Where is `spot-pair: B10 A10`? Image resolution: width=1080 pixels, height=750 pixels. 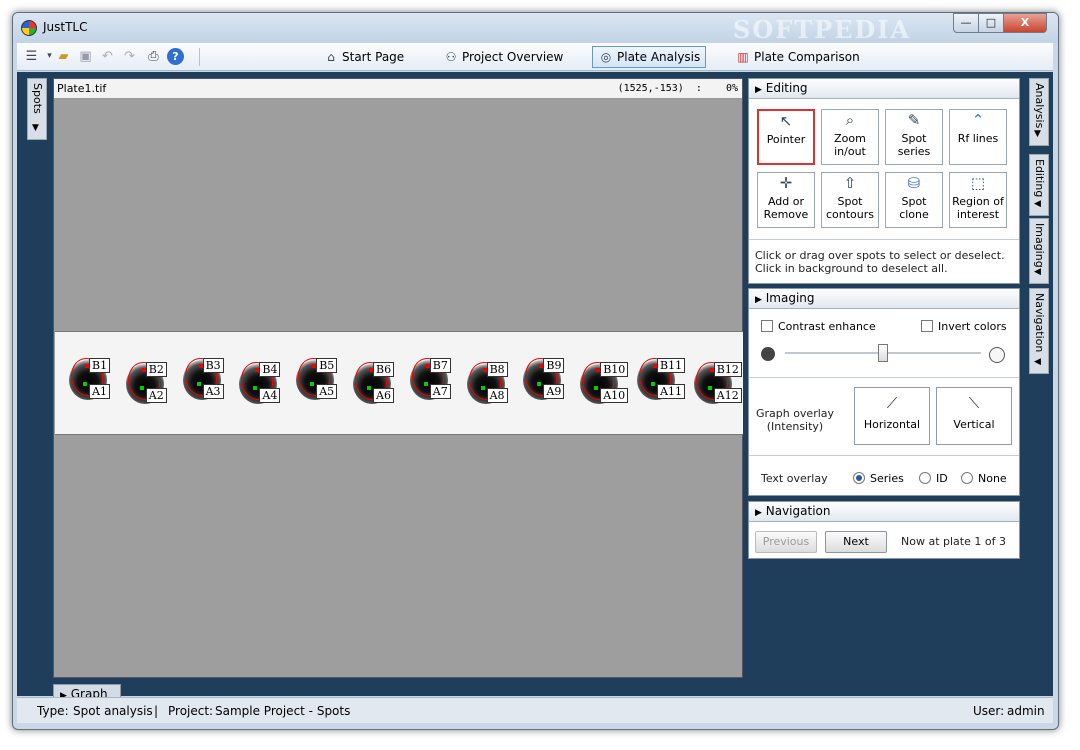
spot-pair: B10 A10 is located at coordinates (606, 389).